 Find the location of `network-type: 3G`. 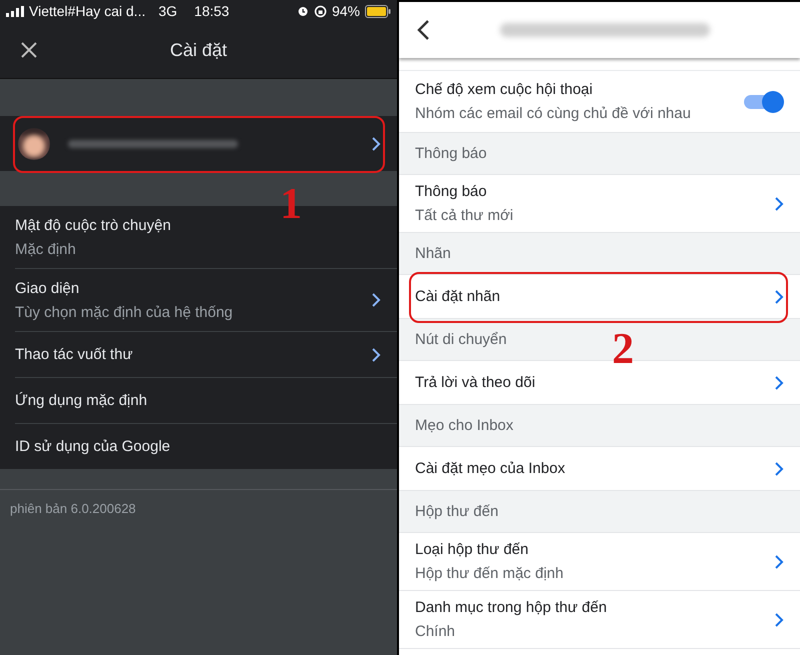

network-type: 3G is located at coordinates (168, 11).